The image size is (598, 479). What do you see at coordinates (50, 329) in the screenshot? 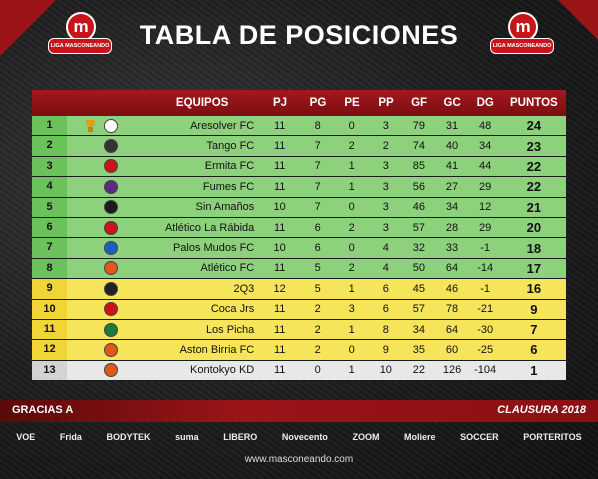
I see `position-cell: 11` at bounding box center [50, 329].